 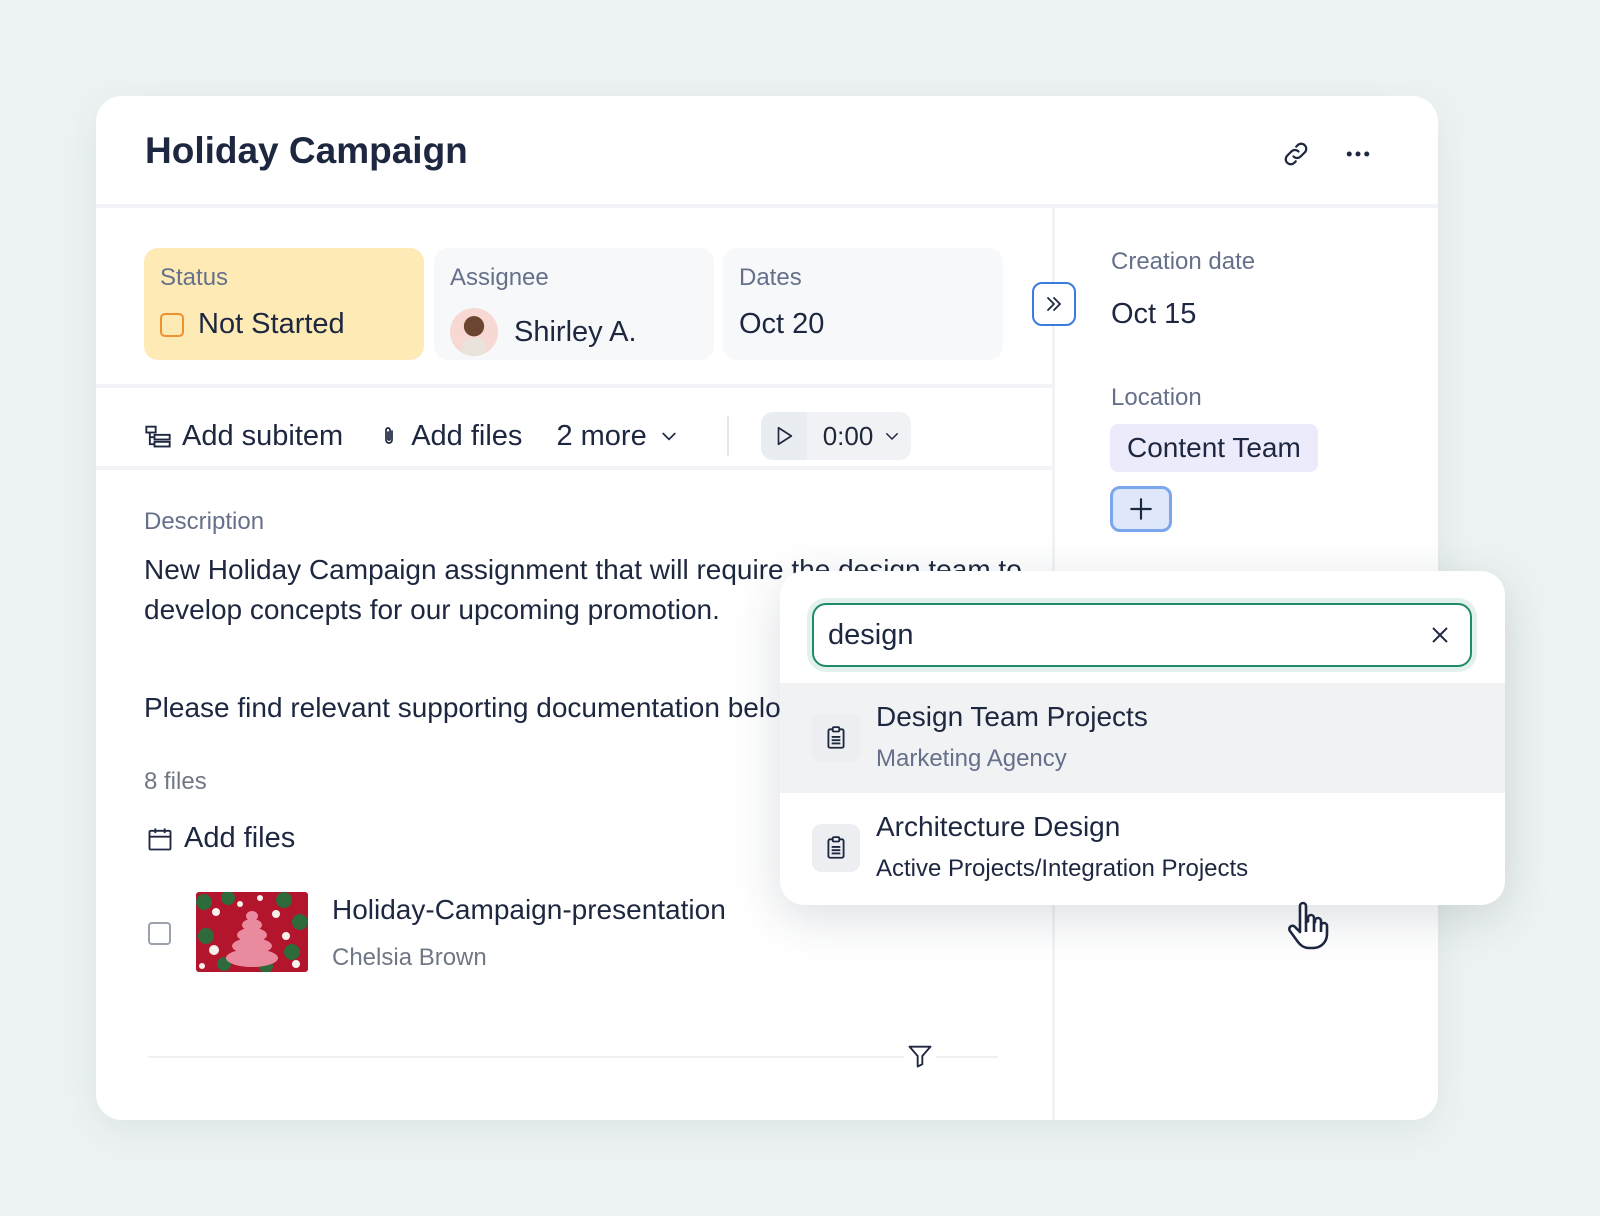 What do you see at coordinates (782, 324) in the screenshot?
I see `dates-value: Oct 20` at bounding box center [782, 324].